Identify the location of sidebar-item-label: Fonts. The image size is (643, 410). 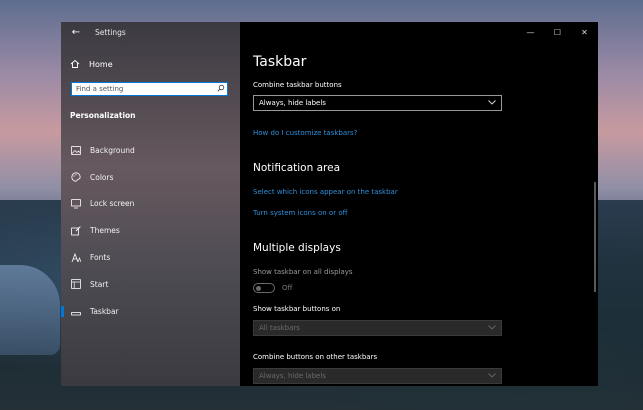
(100, 258).